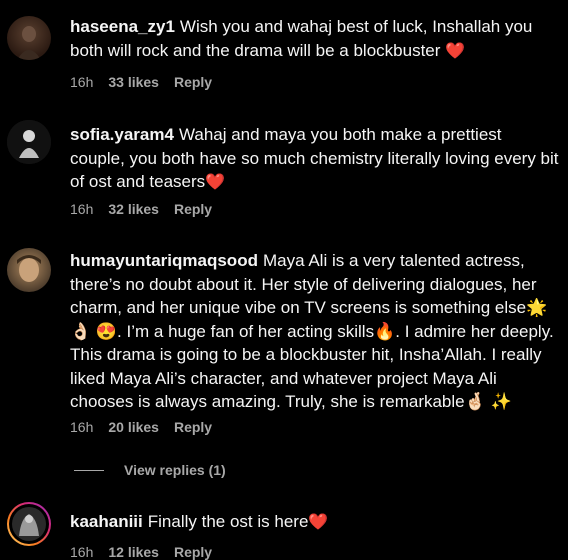 This screenshot has width=568, height=560. What do you see at coordinates (133, 209) in the screenshot?
I see `comment-likes: 32 likes` at bounding box center [133, 209].